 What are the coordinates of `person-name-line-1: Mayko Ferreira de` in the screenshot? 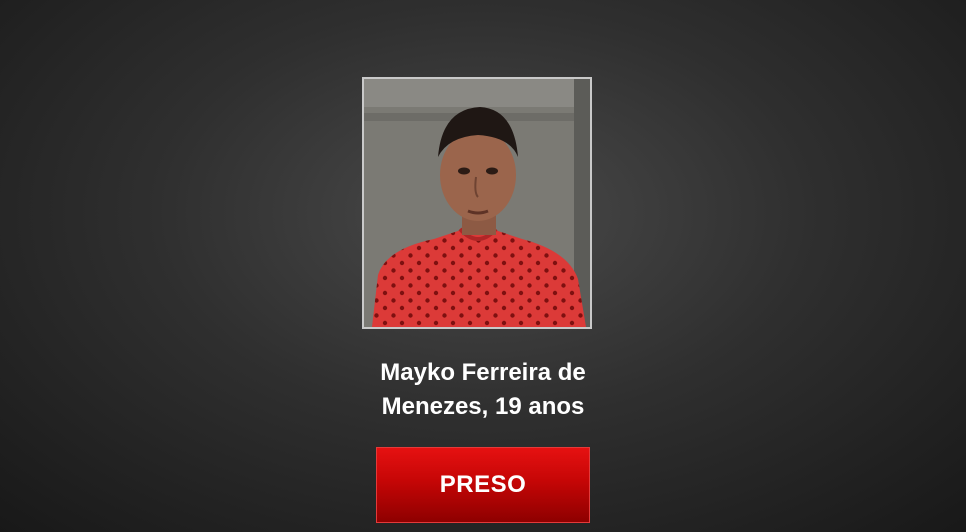 It's located at (483, 372).